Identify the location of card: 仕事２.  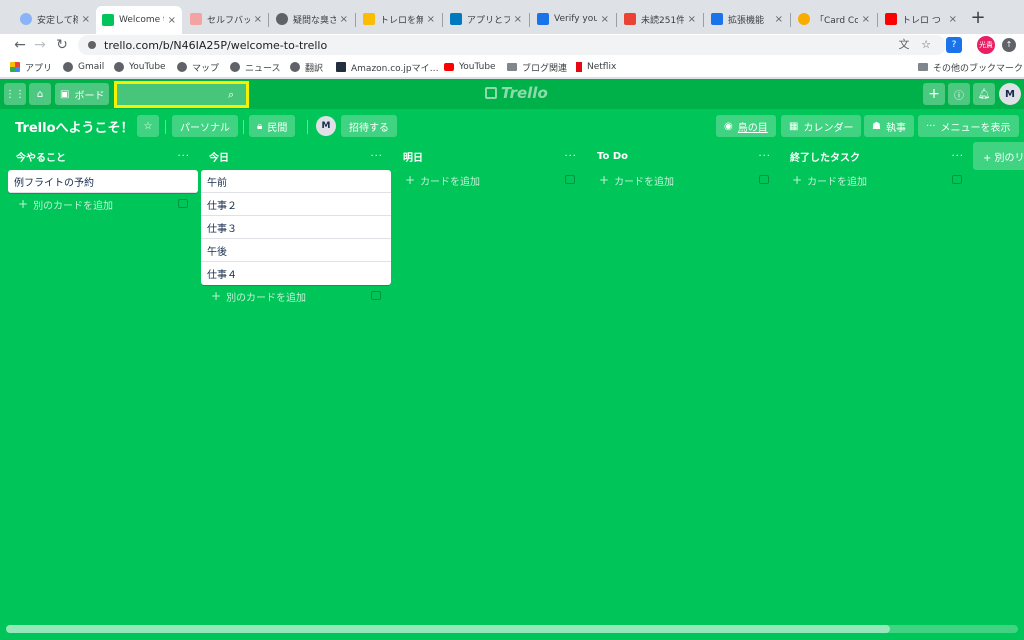
(296, 204).